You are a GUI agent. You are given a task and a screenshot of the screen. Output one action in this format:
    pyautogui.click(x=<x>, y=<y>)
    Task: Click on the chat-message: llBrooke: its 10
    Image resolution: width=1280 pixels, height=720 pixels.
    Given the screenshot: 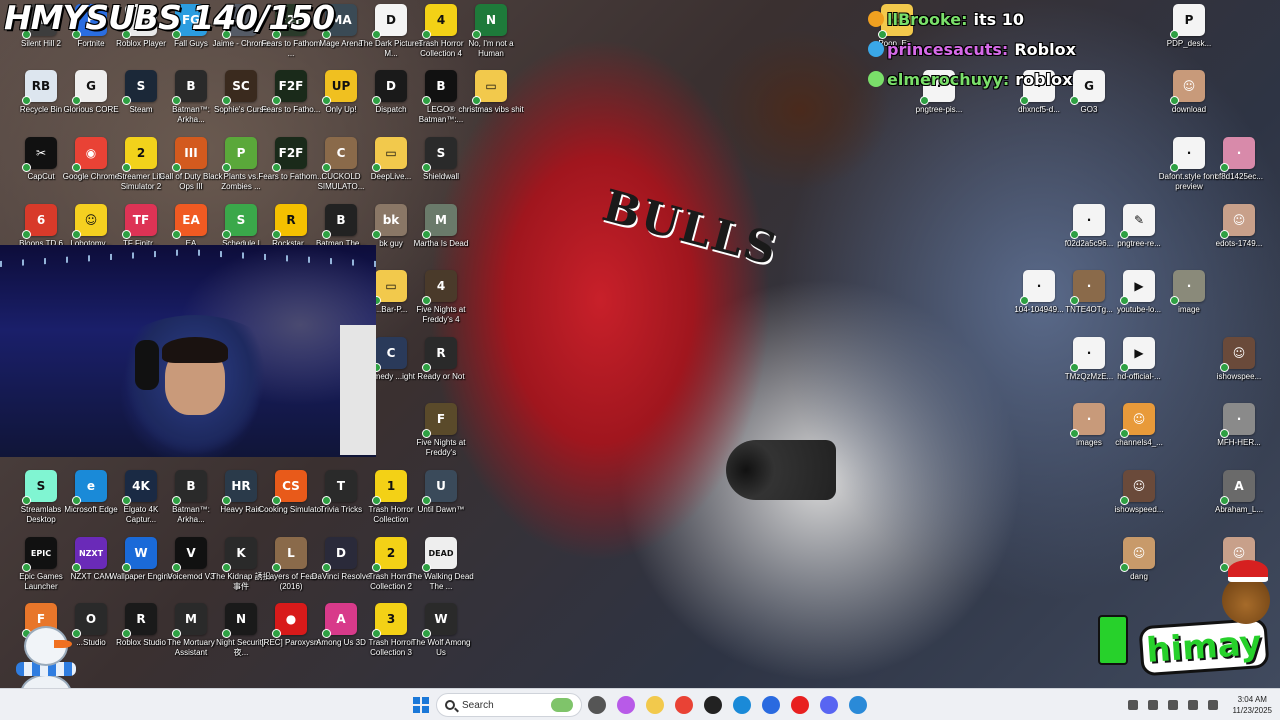 What is the action you would take?
    pyautogui.click(x=972, y=19)
    